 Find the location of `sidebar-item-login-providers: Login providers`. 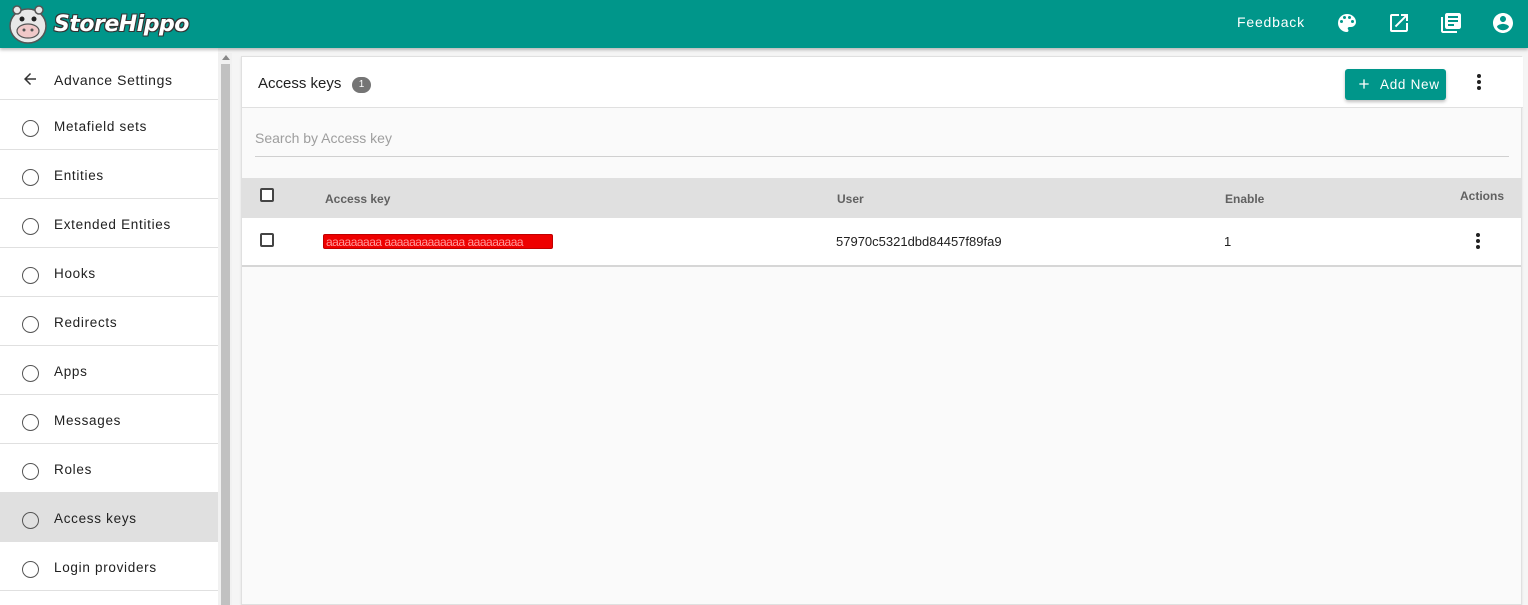

sidebar-item-login-providers: Login providers is located at coordinates (109, 566).